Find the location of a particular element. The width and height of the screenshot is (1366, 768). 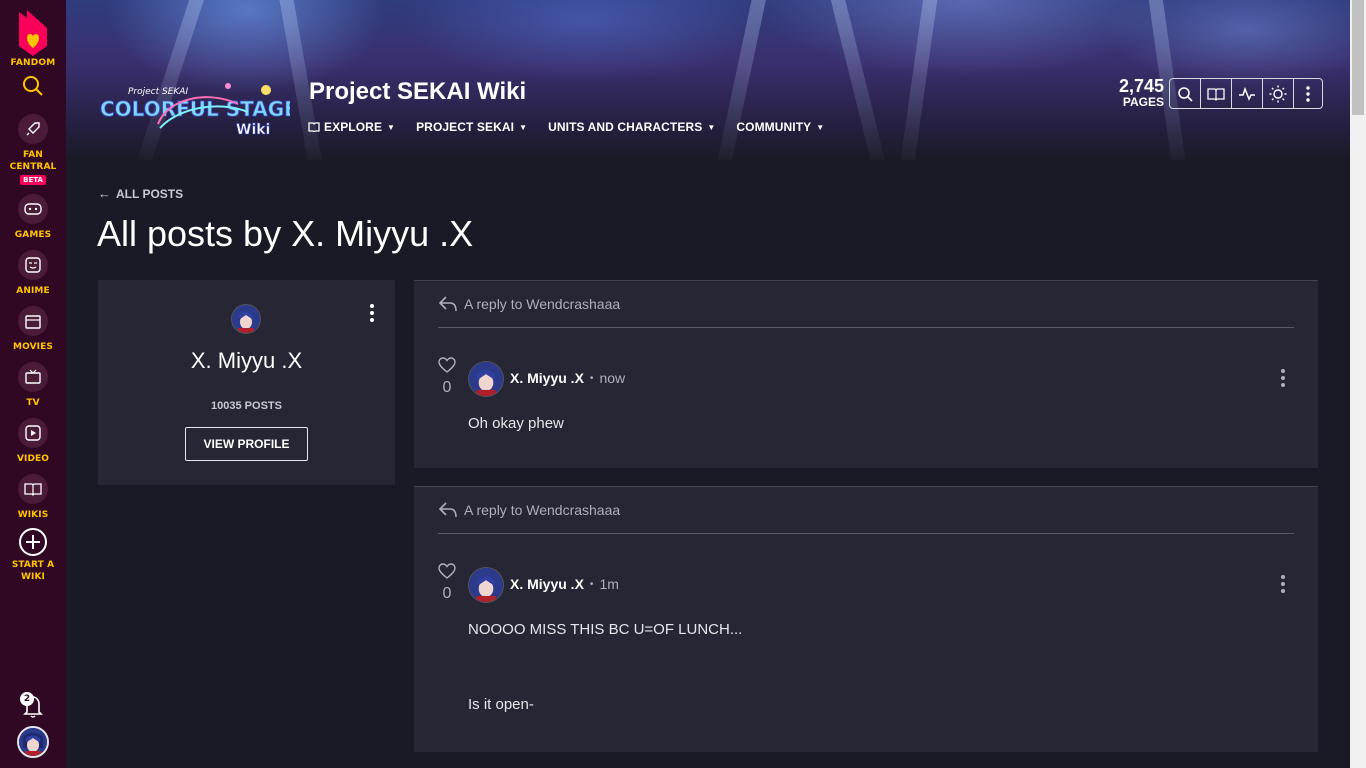

rail-item-start-a-wiki: START A WIKI is located at coordinates (33, 555).